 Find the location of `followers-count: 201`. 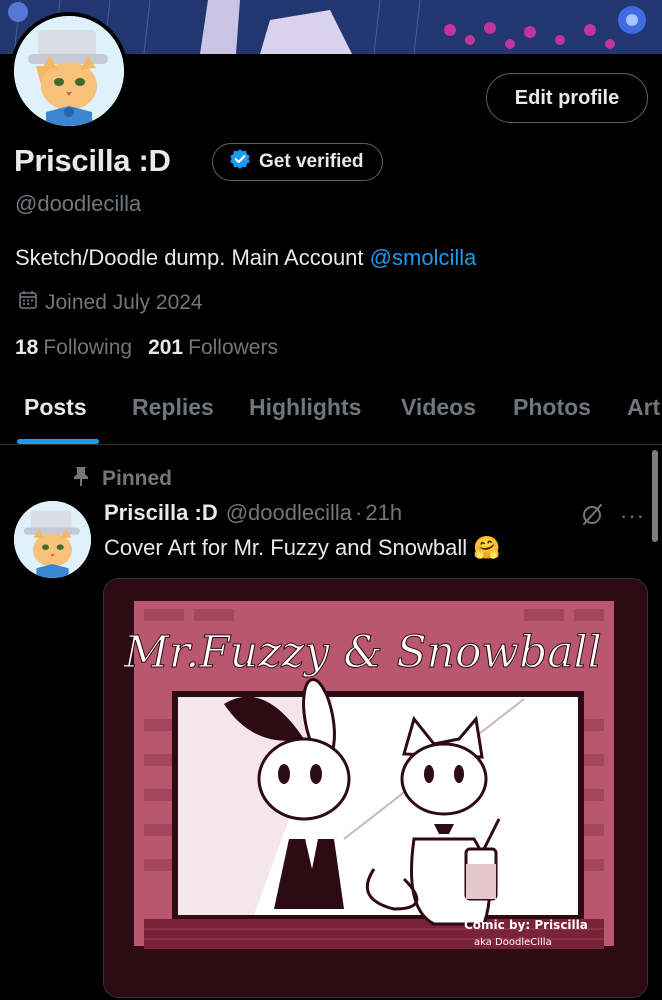

followers-count: 201 is located at coordinates (166, 347).